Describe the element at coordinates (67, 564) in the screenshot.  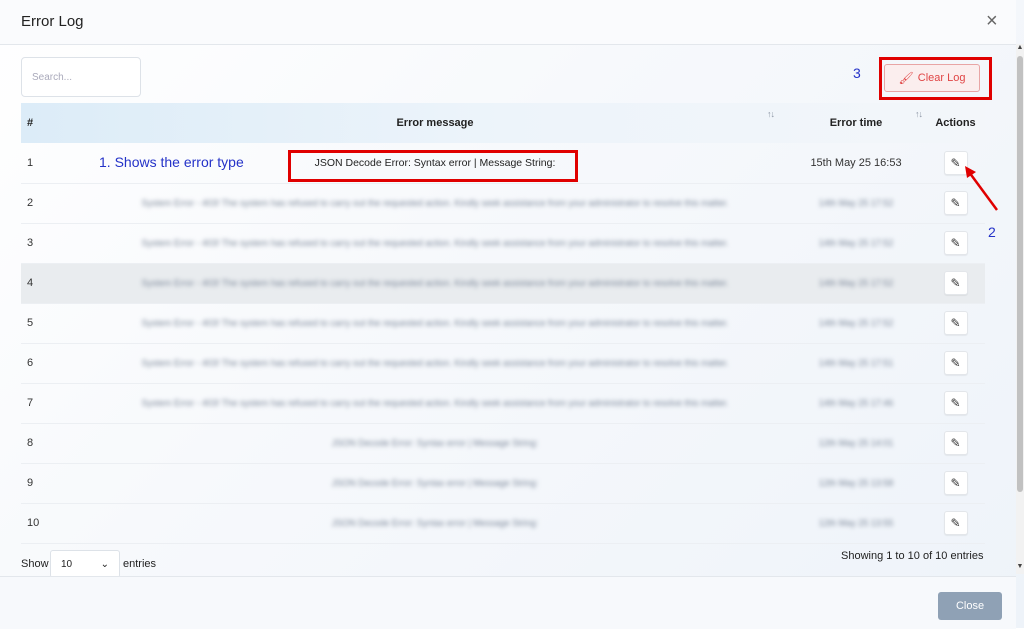
I see `entries-per-page-value: 10` at that location.